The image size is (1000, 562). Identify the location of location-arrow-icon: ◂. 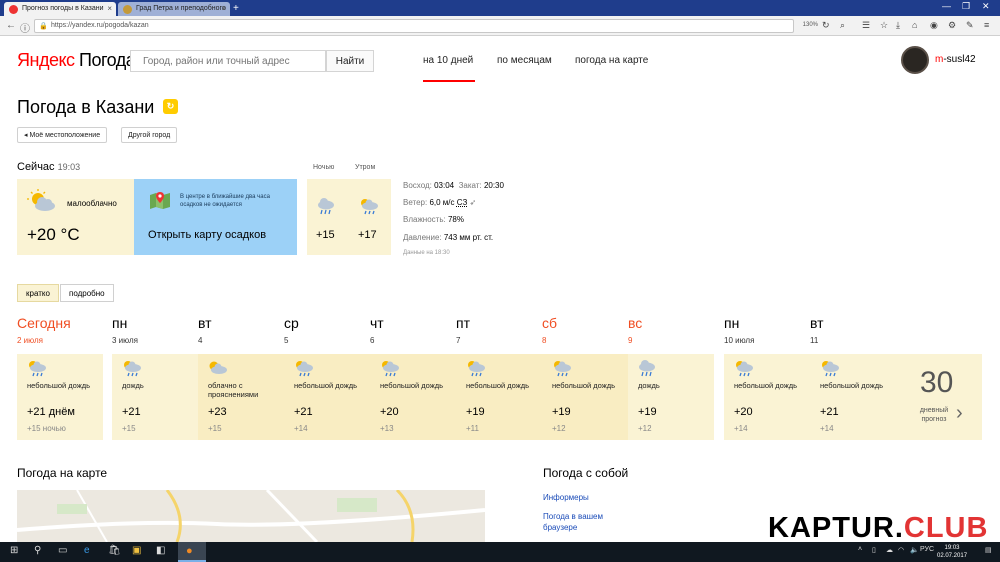
(26, 135).